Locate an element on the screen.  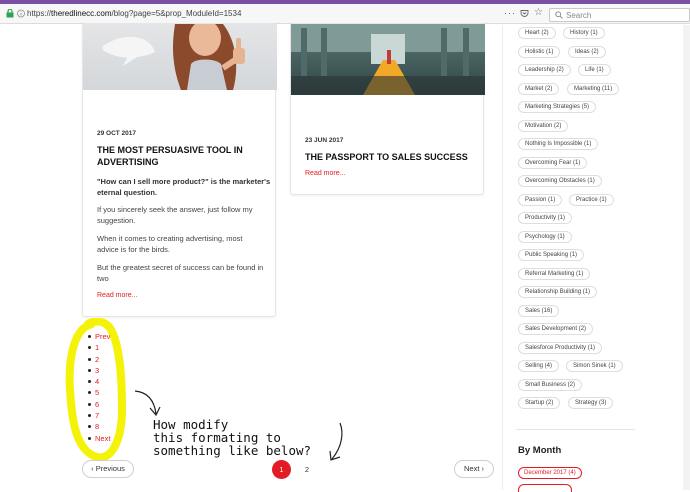
tag-link: Passion (1) is located at coordinates (540, 200).